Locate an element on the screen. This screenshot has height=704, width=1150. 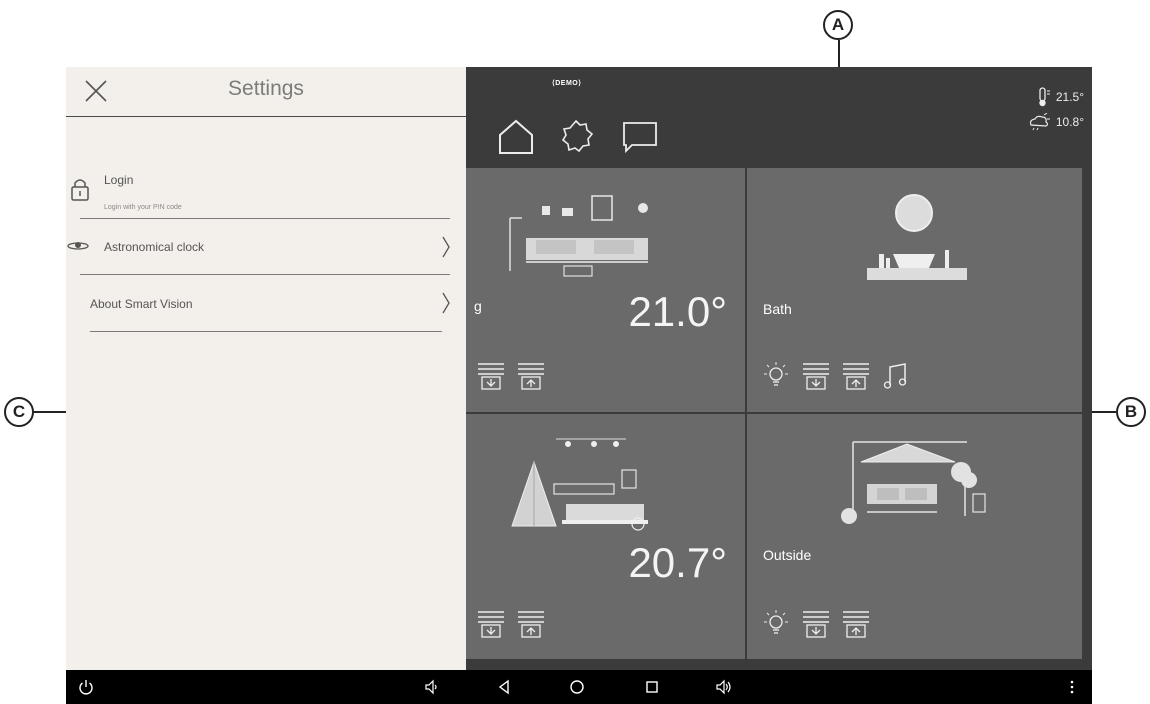
room-tile-kids: 20.7° is located at coordinates (605, 536).